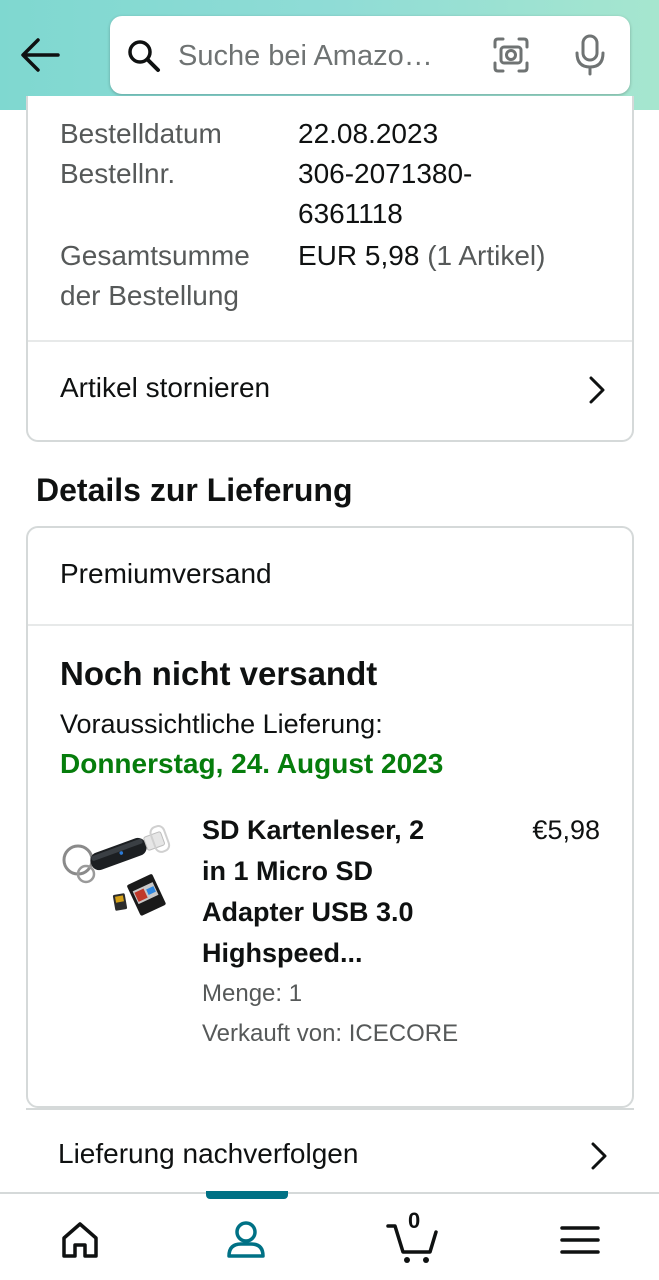 The height and width of the screenshot is (1280, 659). Describe the element at coordinates (219, 673) in the screenshot. I see `shipment-status: Noch nicht versandt` at that location.